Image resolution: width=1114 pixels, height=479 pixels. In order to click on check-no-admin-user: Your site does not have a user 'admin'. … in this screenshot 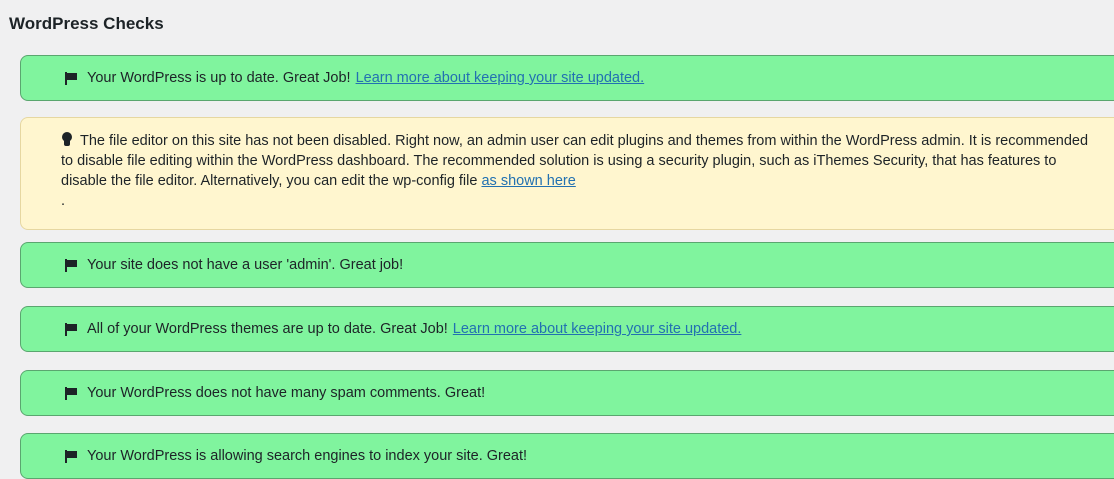, I will do `click(567, 265)`.